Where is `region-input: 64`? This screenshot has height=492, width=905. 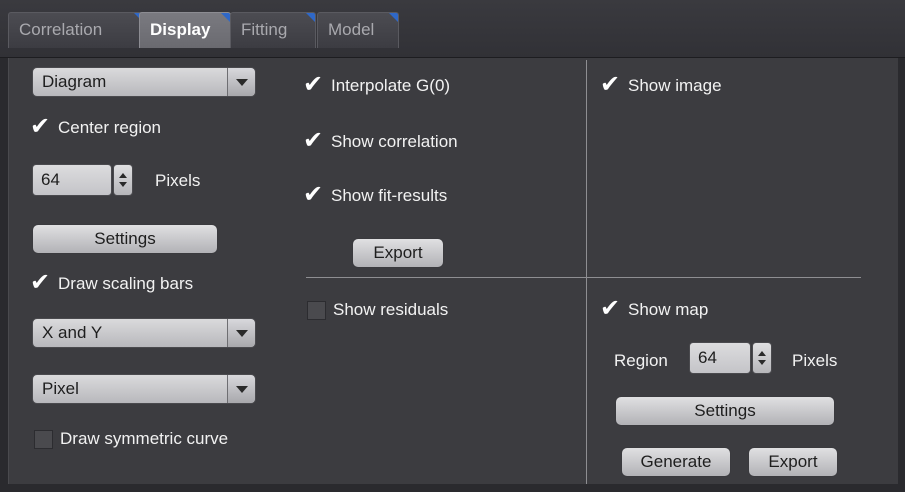 region-input: 64 is located at coordinates (720, 358).